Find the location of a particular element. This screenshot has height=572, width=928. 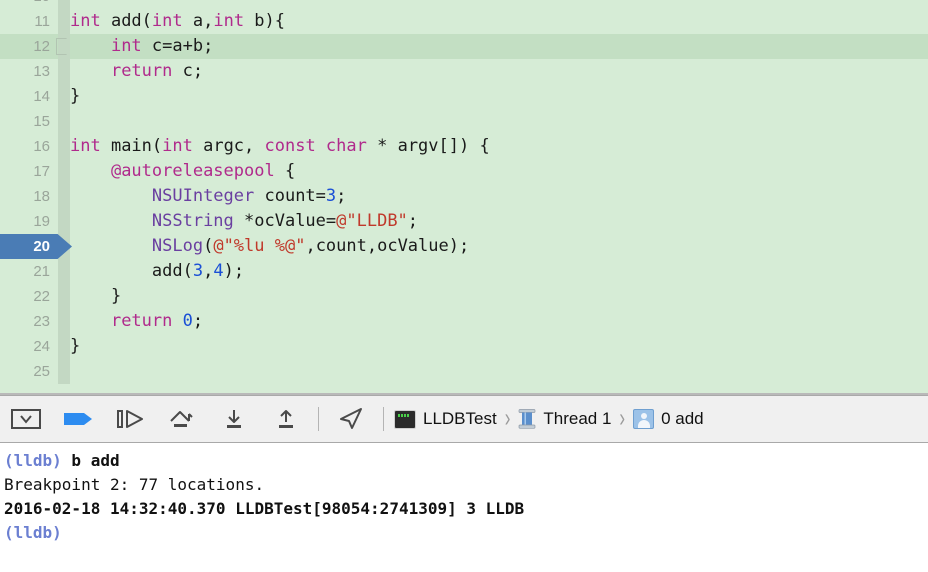

line-number: 13 is located at coordinates (29, 71).